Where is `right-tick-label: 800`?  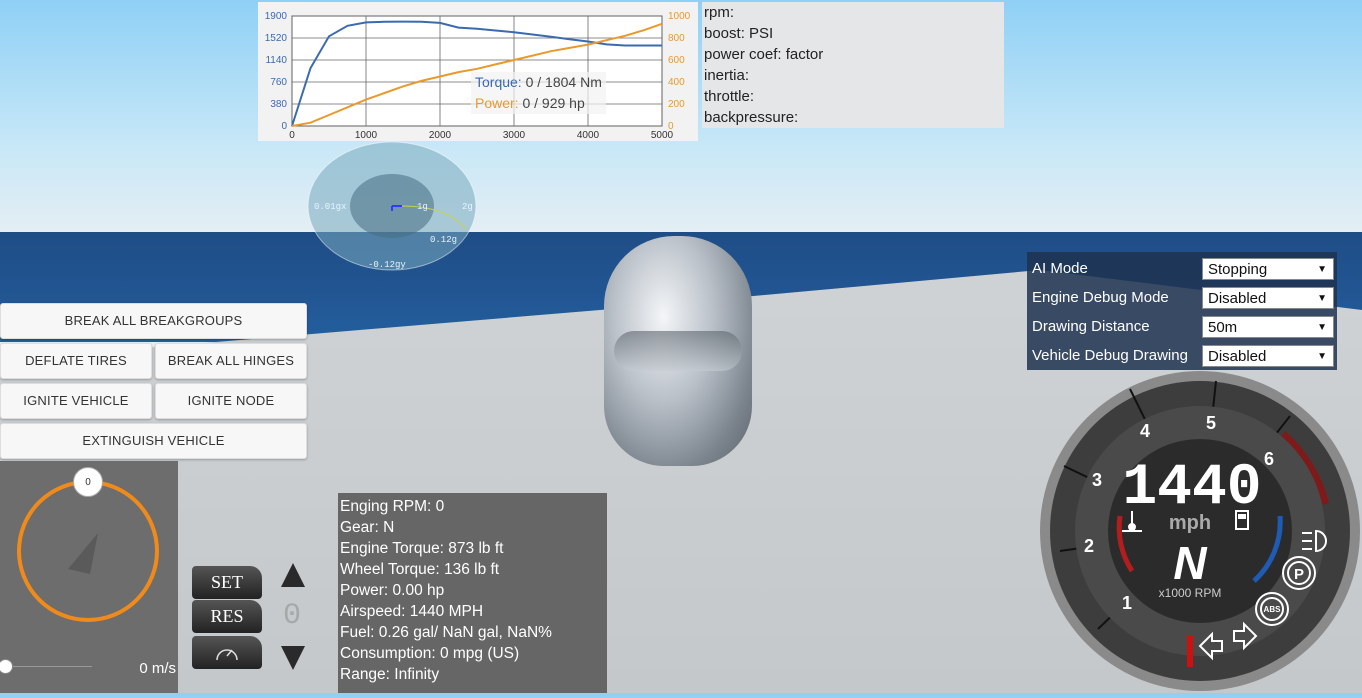
right-tick-label: 800 is located at coordinates (676, 38).